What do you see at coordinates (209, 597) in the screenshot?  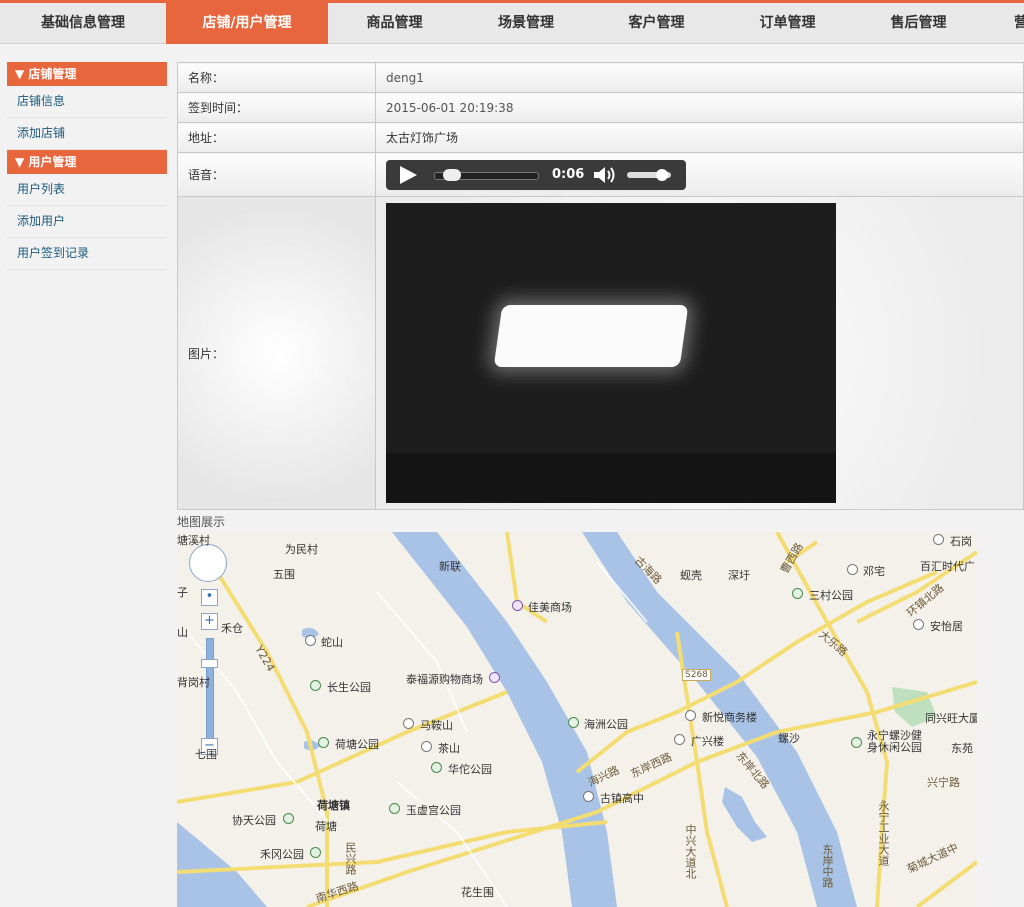 I see `map-locate-button: •` at bounding box center [209, 597].